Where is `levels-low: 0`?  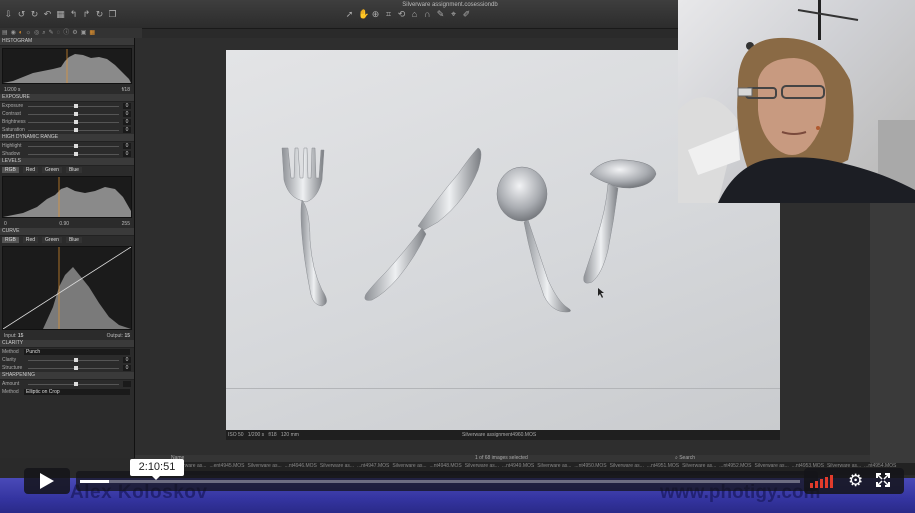
levels-low: 0 is located at coordinates (5, 224).